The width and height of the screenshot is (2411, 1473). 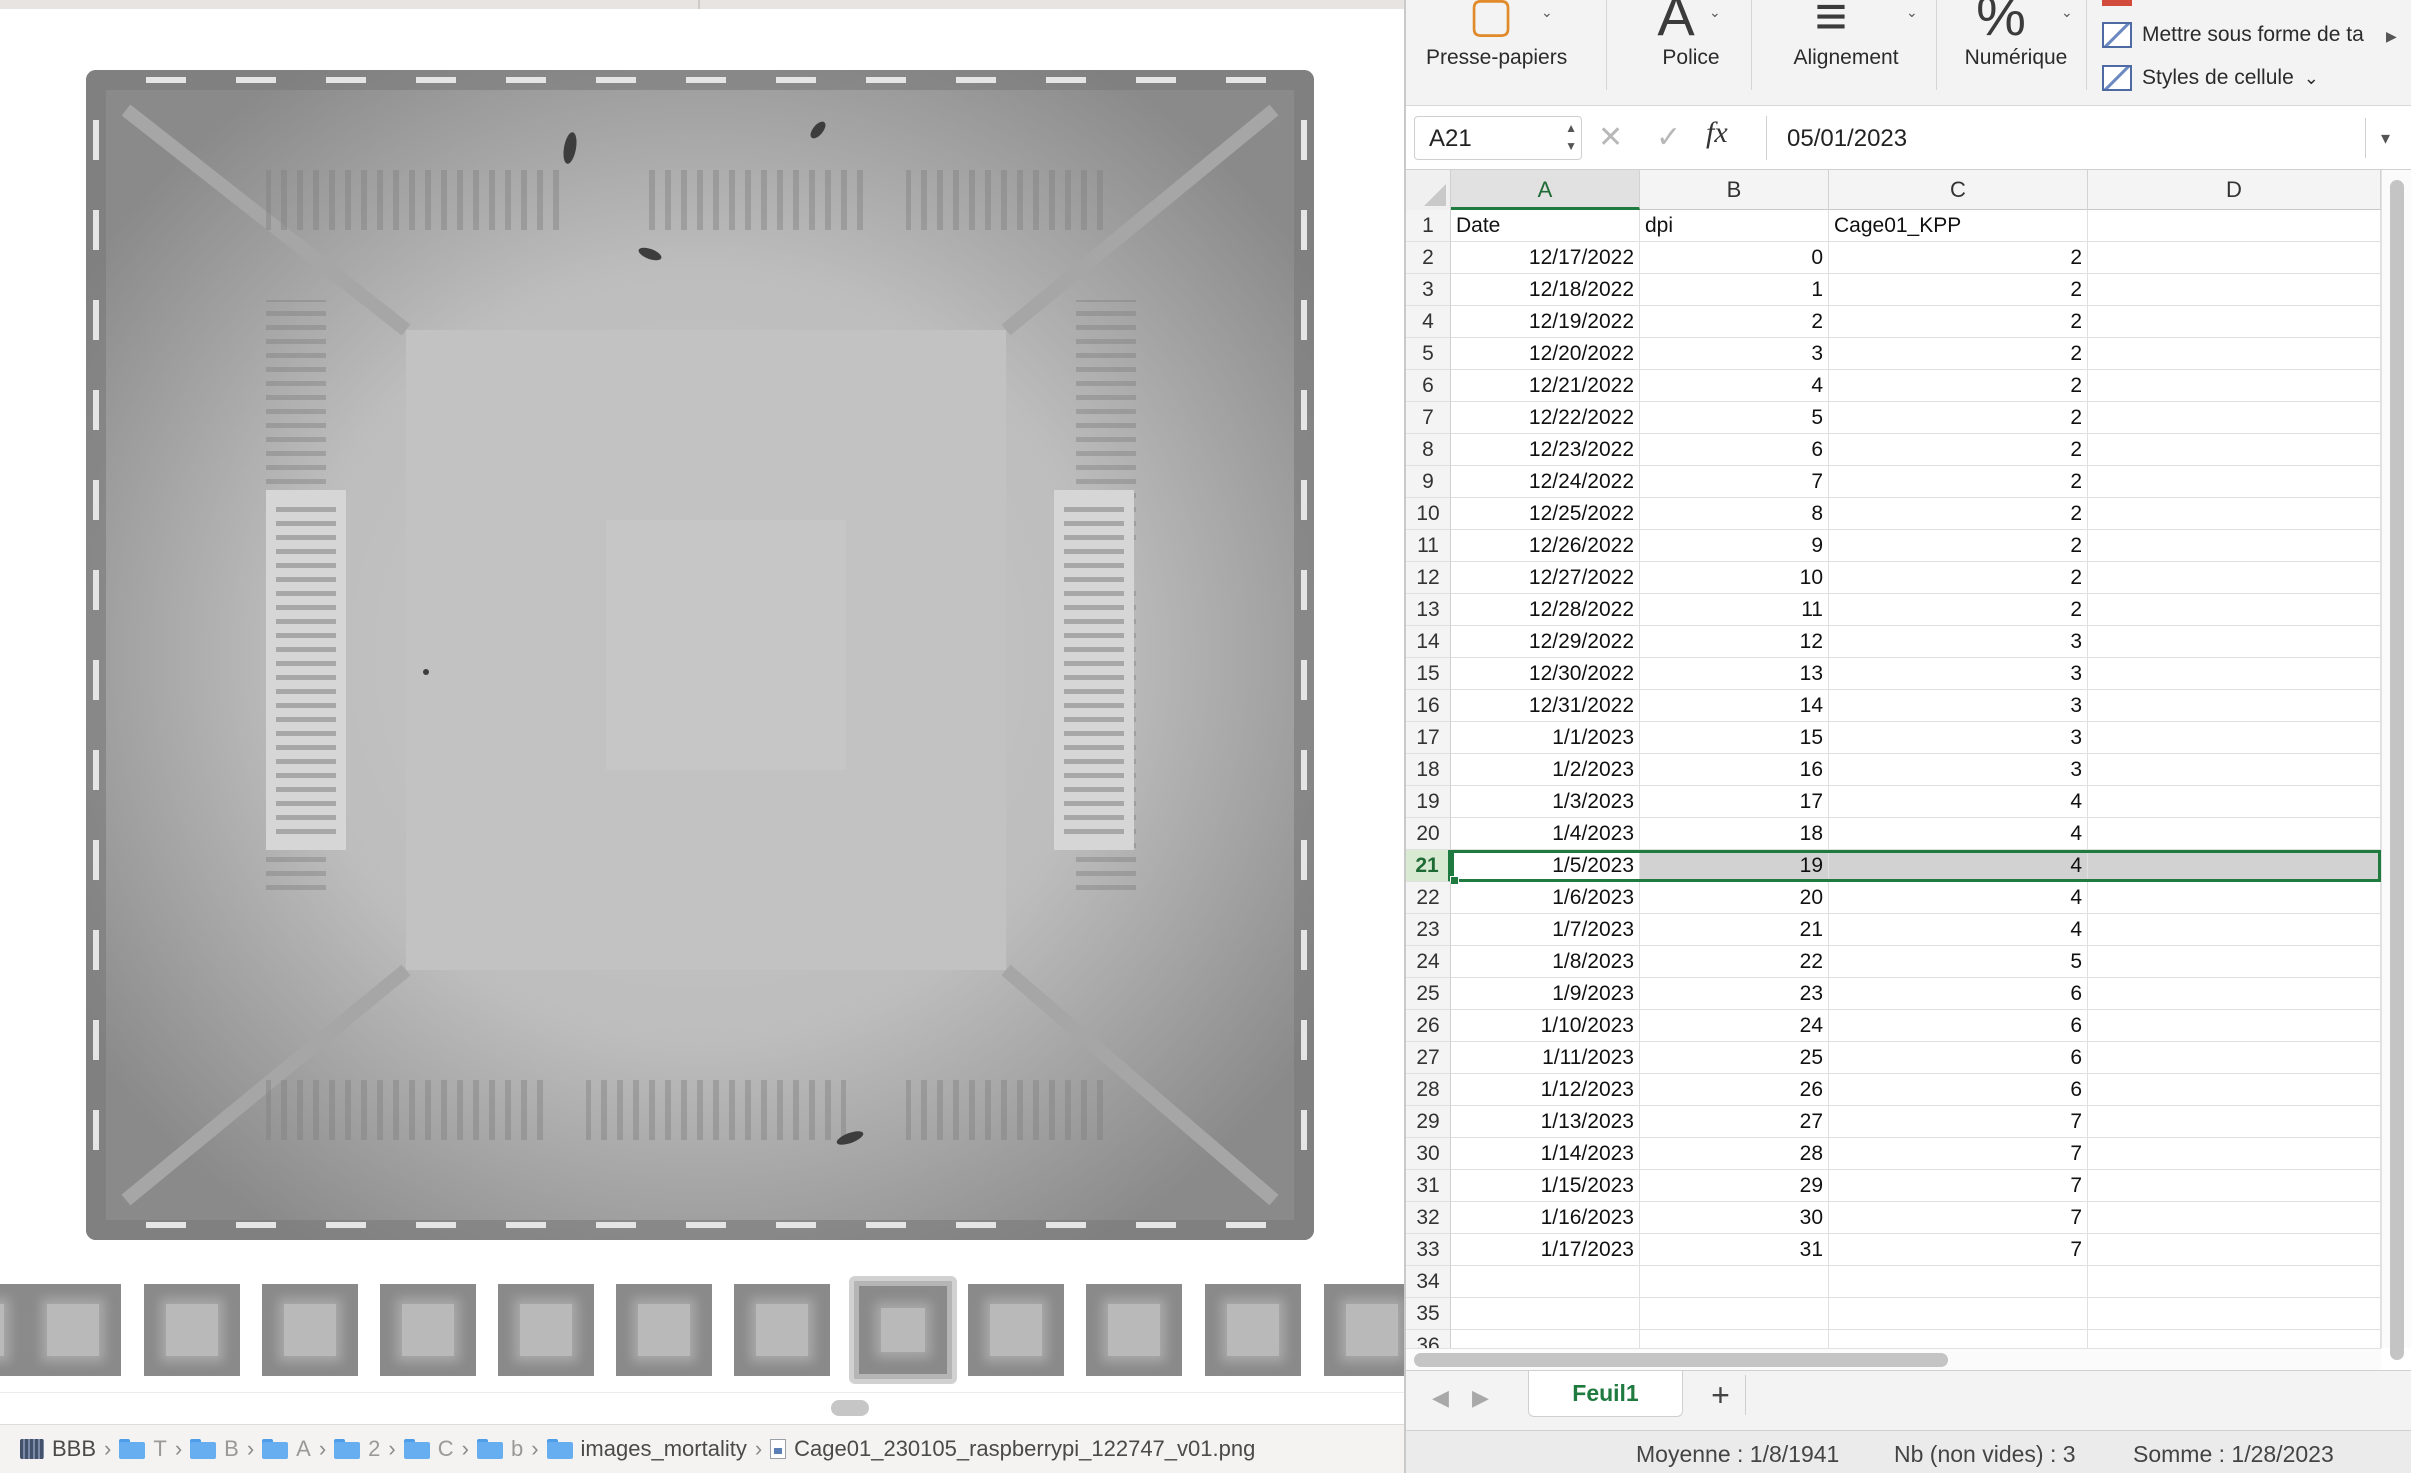 I want to click on cell-a: 1/10/2023, so click(x=1545, y=1026).